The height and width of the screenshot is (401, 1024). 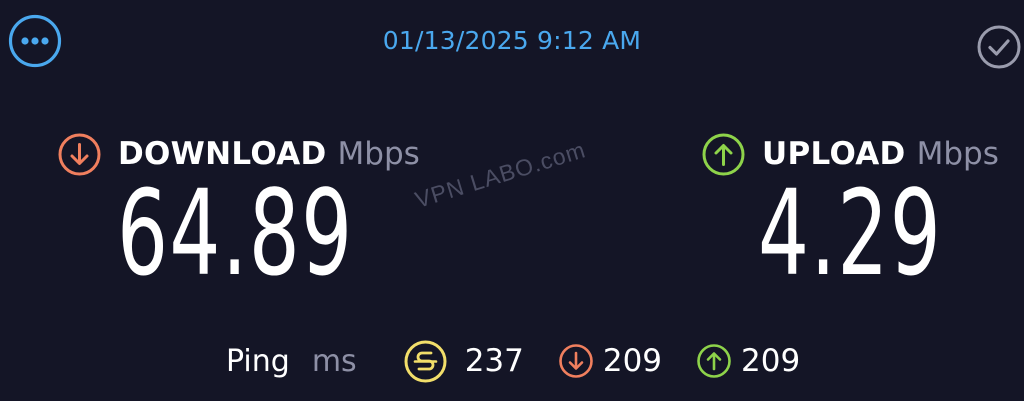 What do you see at coordinates (425, 361) in the screenshot?
I see `idle-ping-icon` at bounding box center [425, 361].